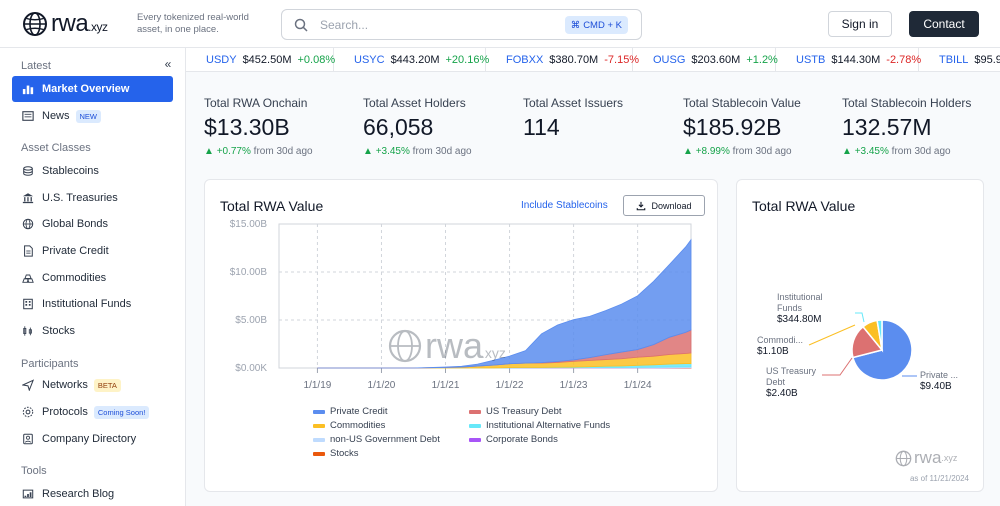 Image resolution: width=1000 pixels, height=506 pixels. I want to click on y-tick-label: $5.00B, so click(251, 320).